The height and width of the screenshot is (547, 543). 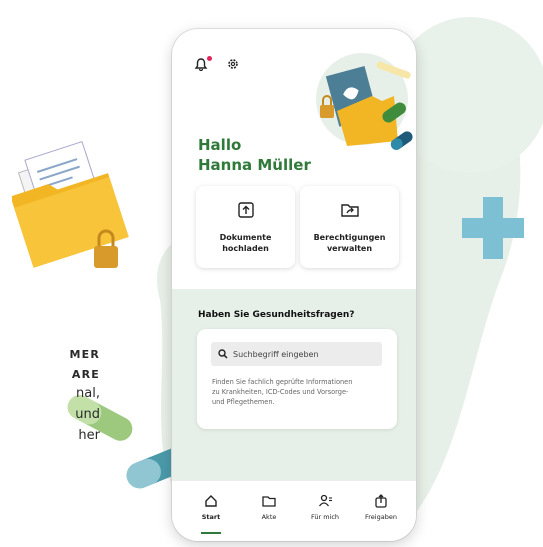 What do you see at coordinates (211, 517) in the screenshot?
I see `tab-label: Start` at bounding box center [211, 517].